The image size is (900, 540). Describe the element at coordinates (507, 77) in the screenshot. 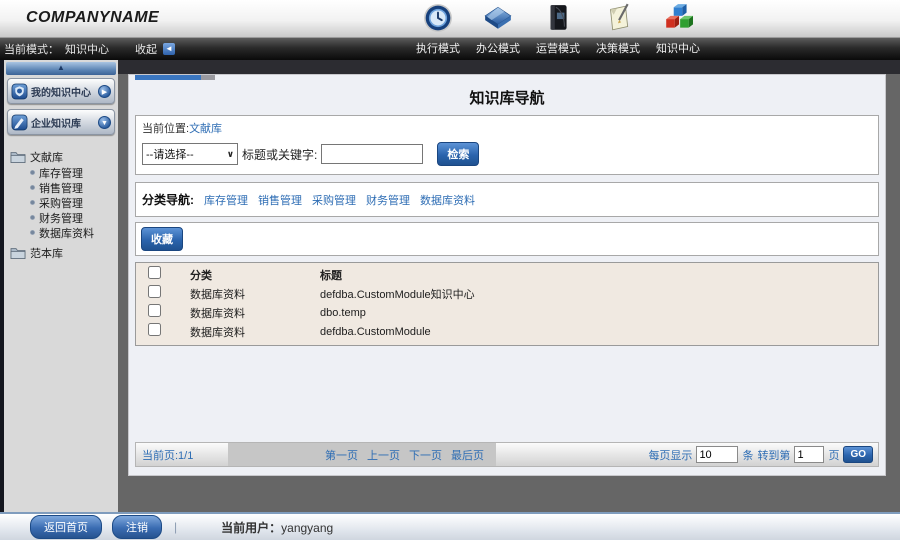

I see `loading-bar` at that location.